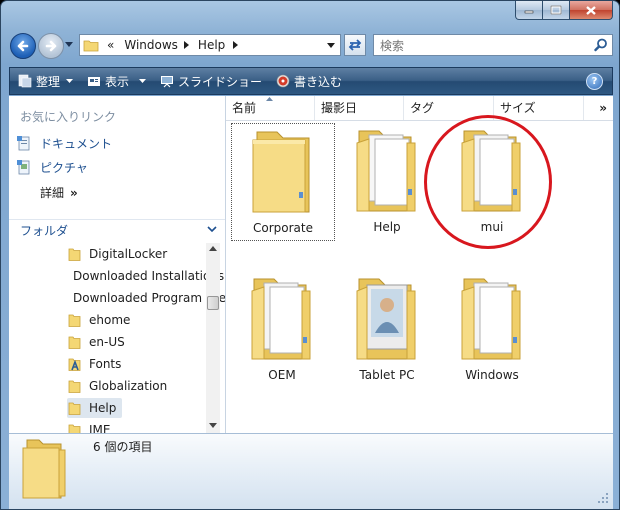 This screenshot has width=620, height=510. I want to click on views-icon, so click(94, 81).